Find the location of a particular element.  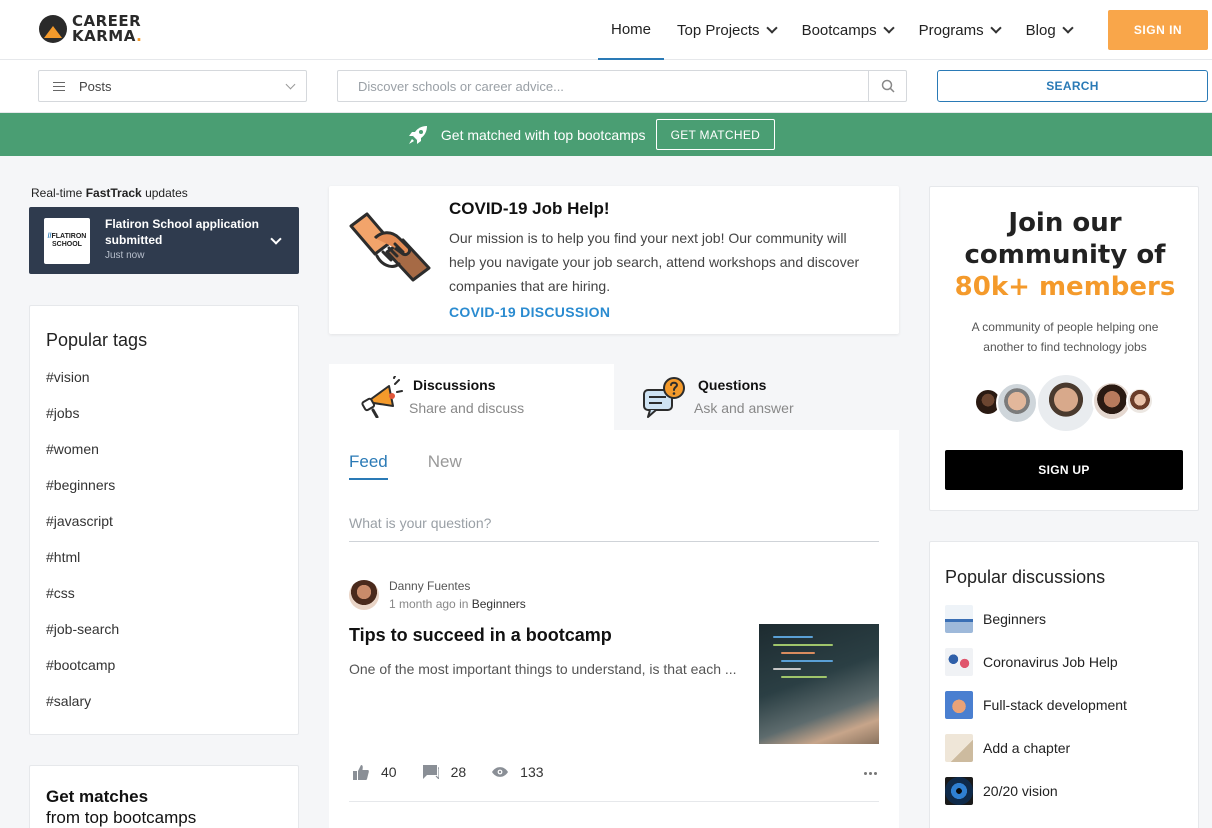

fasttrack-label-prefix: Real-time is located at coordinates (58, 193).